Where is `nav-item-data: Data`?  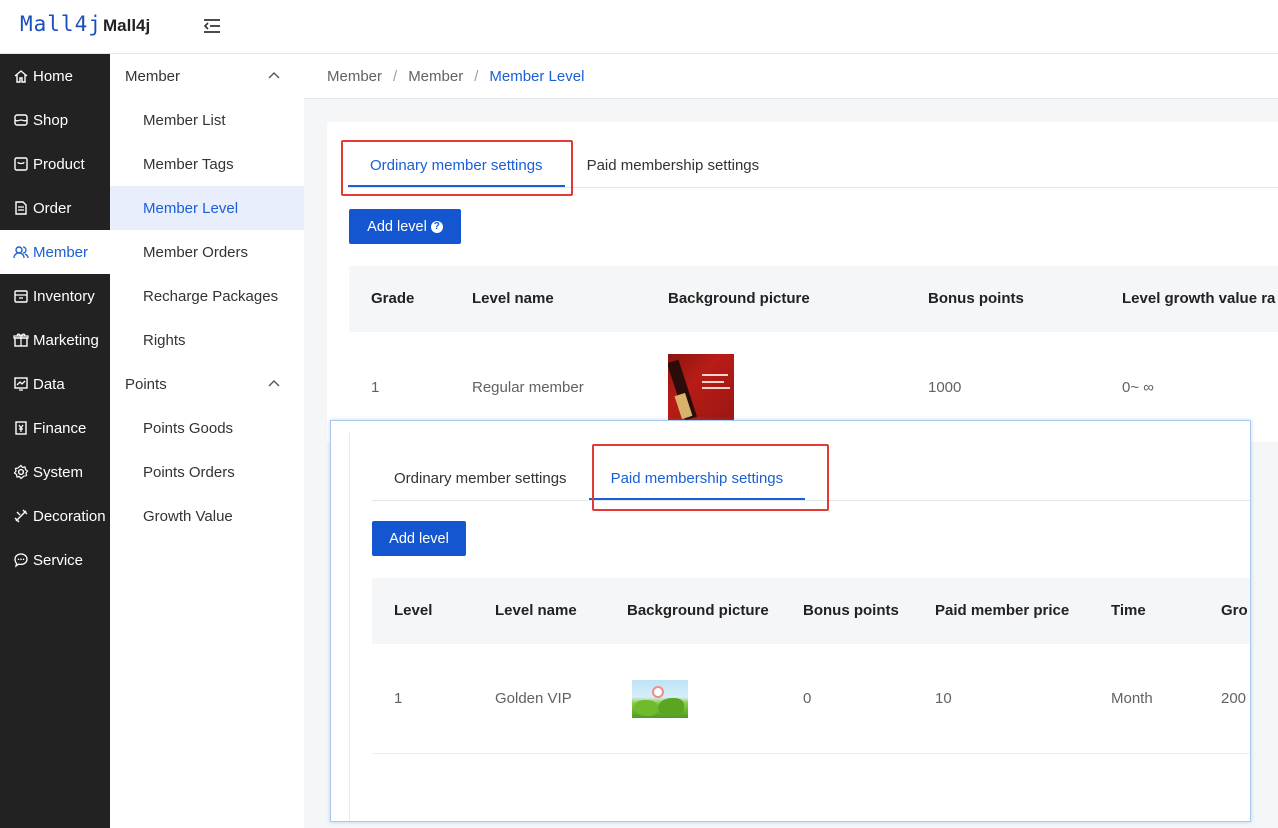 nav-item-data: Data is located at coordinates (55, 384).